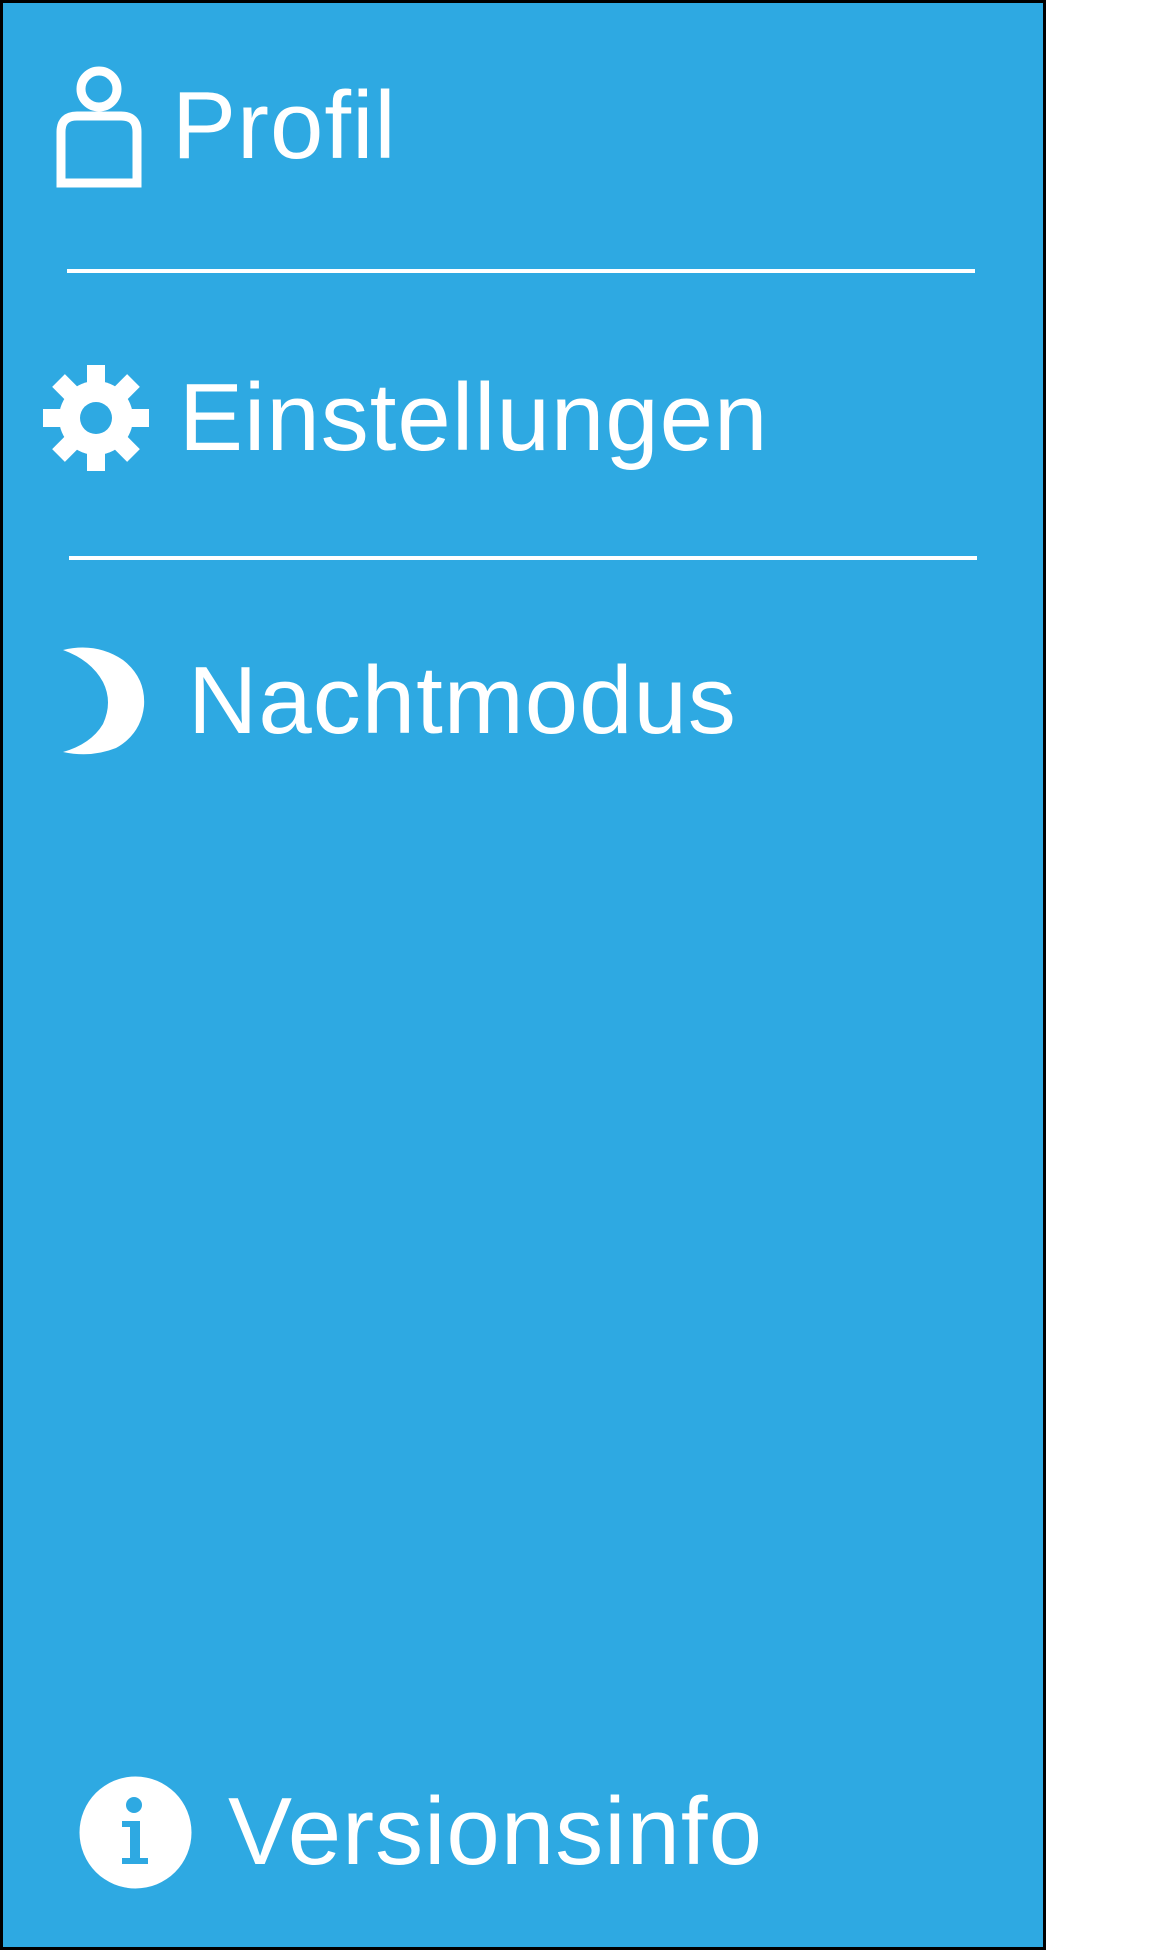 Image resolution: width=1163 pixels, height=1954 pixels. Describe the element at coordinates (103, 701) in the screenshot. I see `moon-icon` at that location.